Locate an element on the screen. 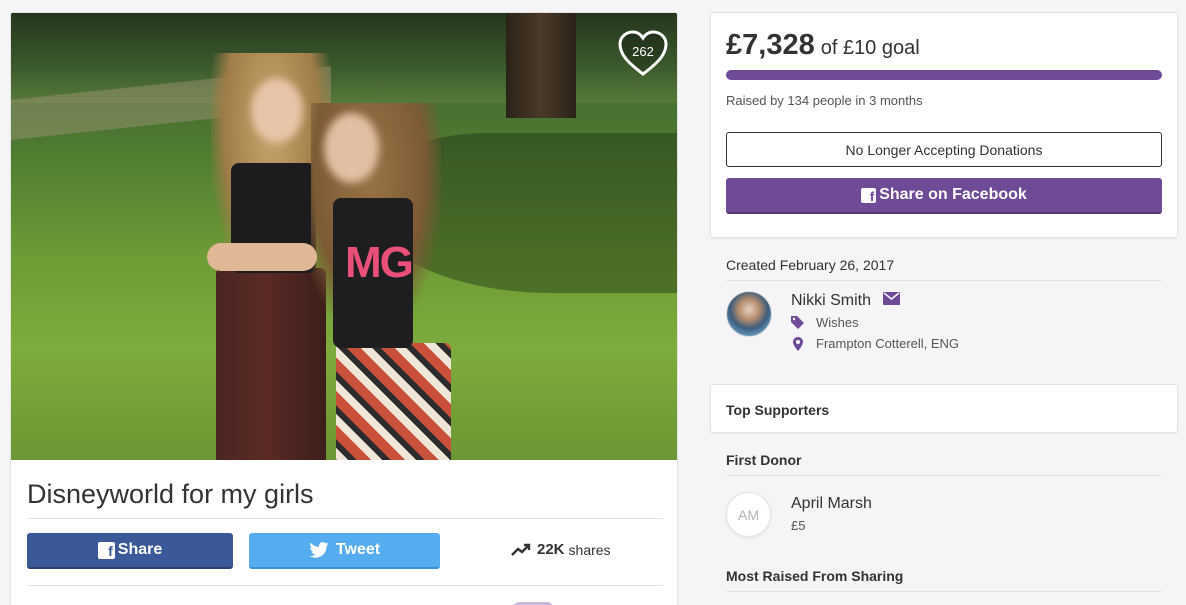 The width and height of the screenshot is (1186, 605). organizer: Nikki Smith is located at coordinates (846, 301).